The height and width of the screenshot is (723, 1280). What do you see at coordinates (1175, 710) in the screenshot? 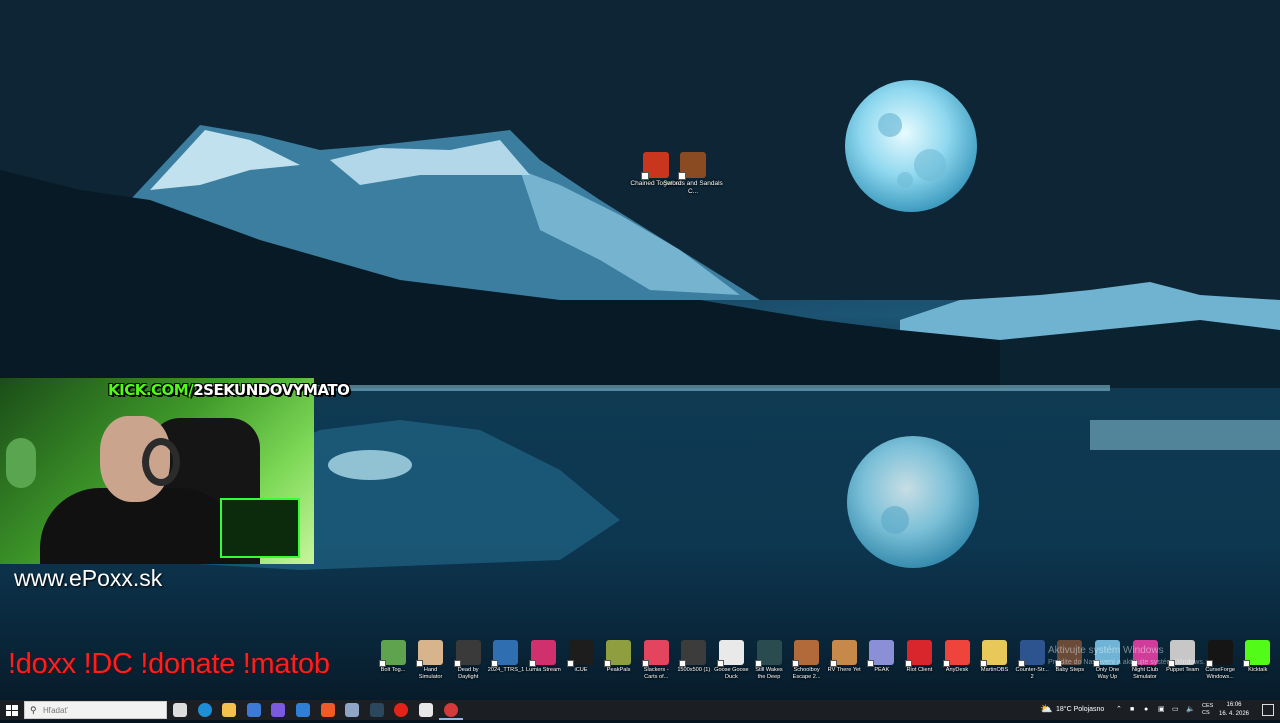
I see `monitor-icon: ▭` at bounding box center [1175, 710].